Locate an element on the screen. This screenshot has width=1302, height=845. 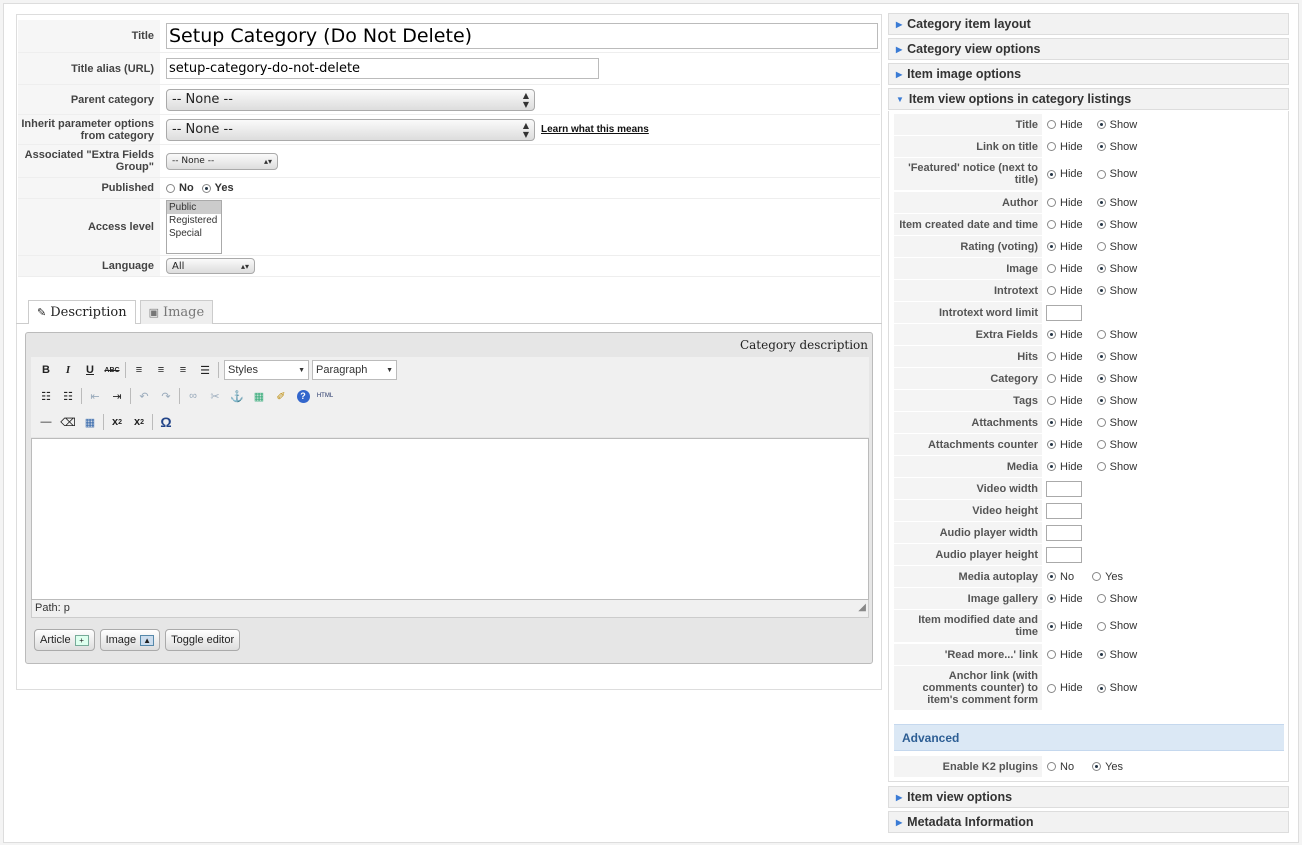
parent-select: -- None -- ▲ ▼ is located at coordinates (350, 99).